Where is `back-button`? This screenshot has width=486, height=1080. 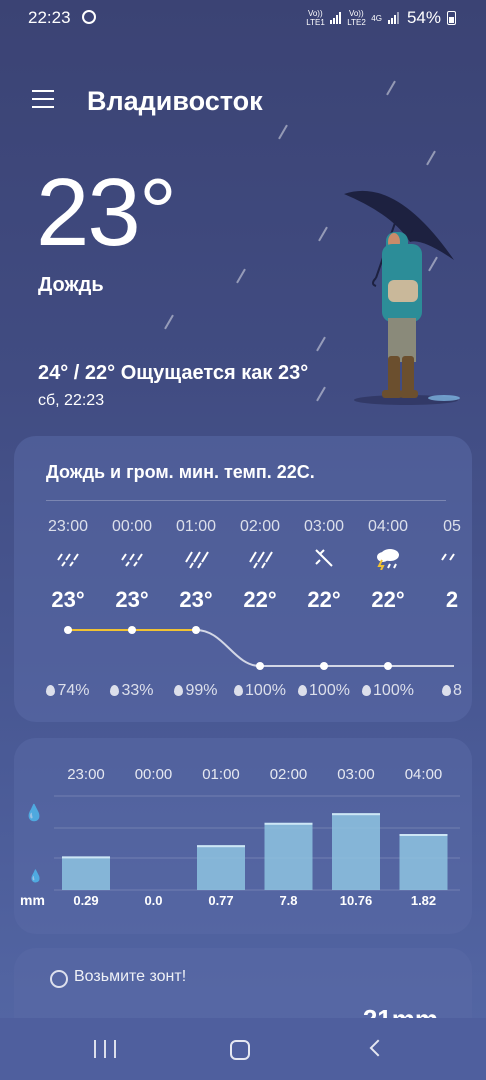 back-button is located at coordinates (378, 1048).